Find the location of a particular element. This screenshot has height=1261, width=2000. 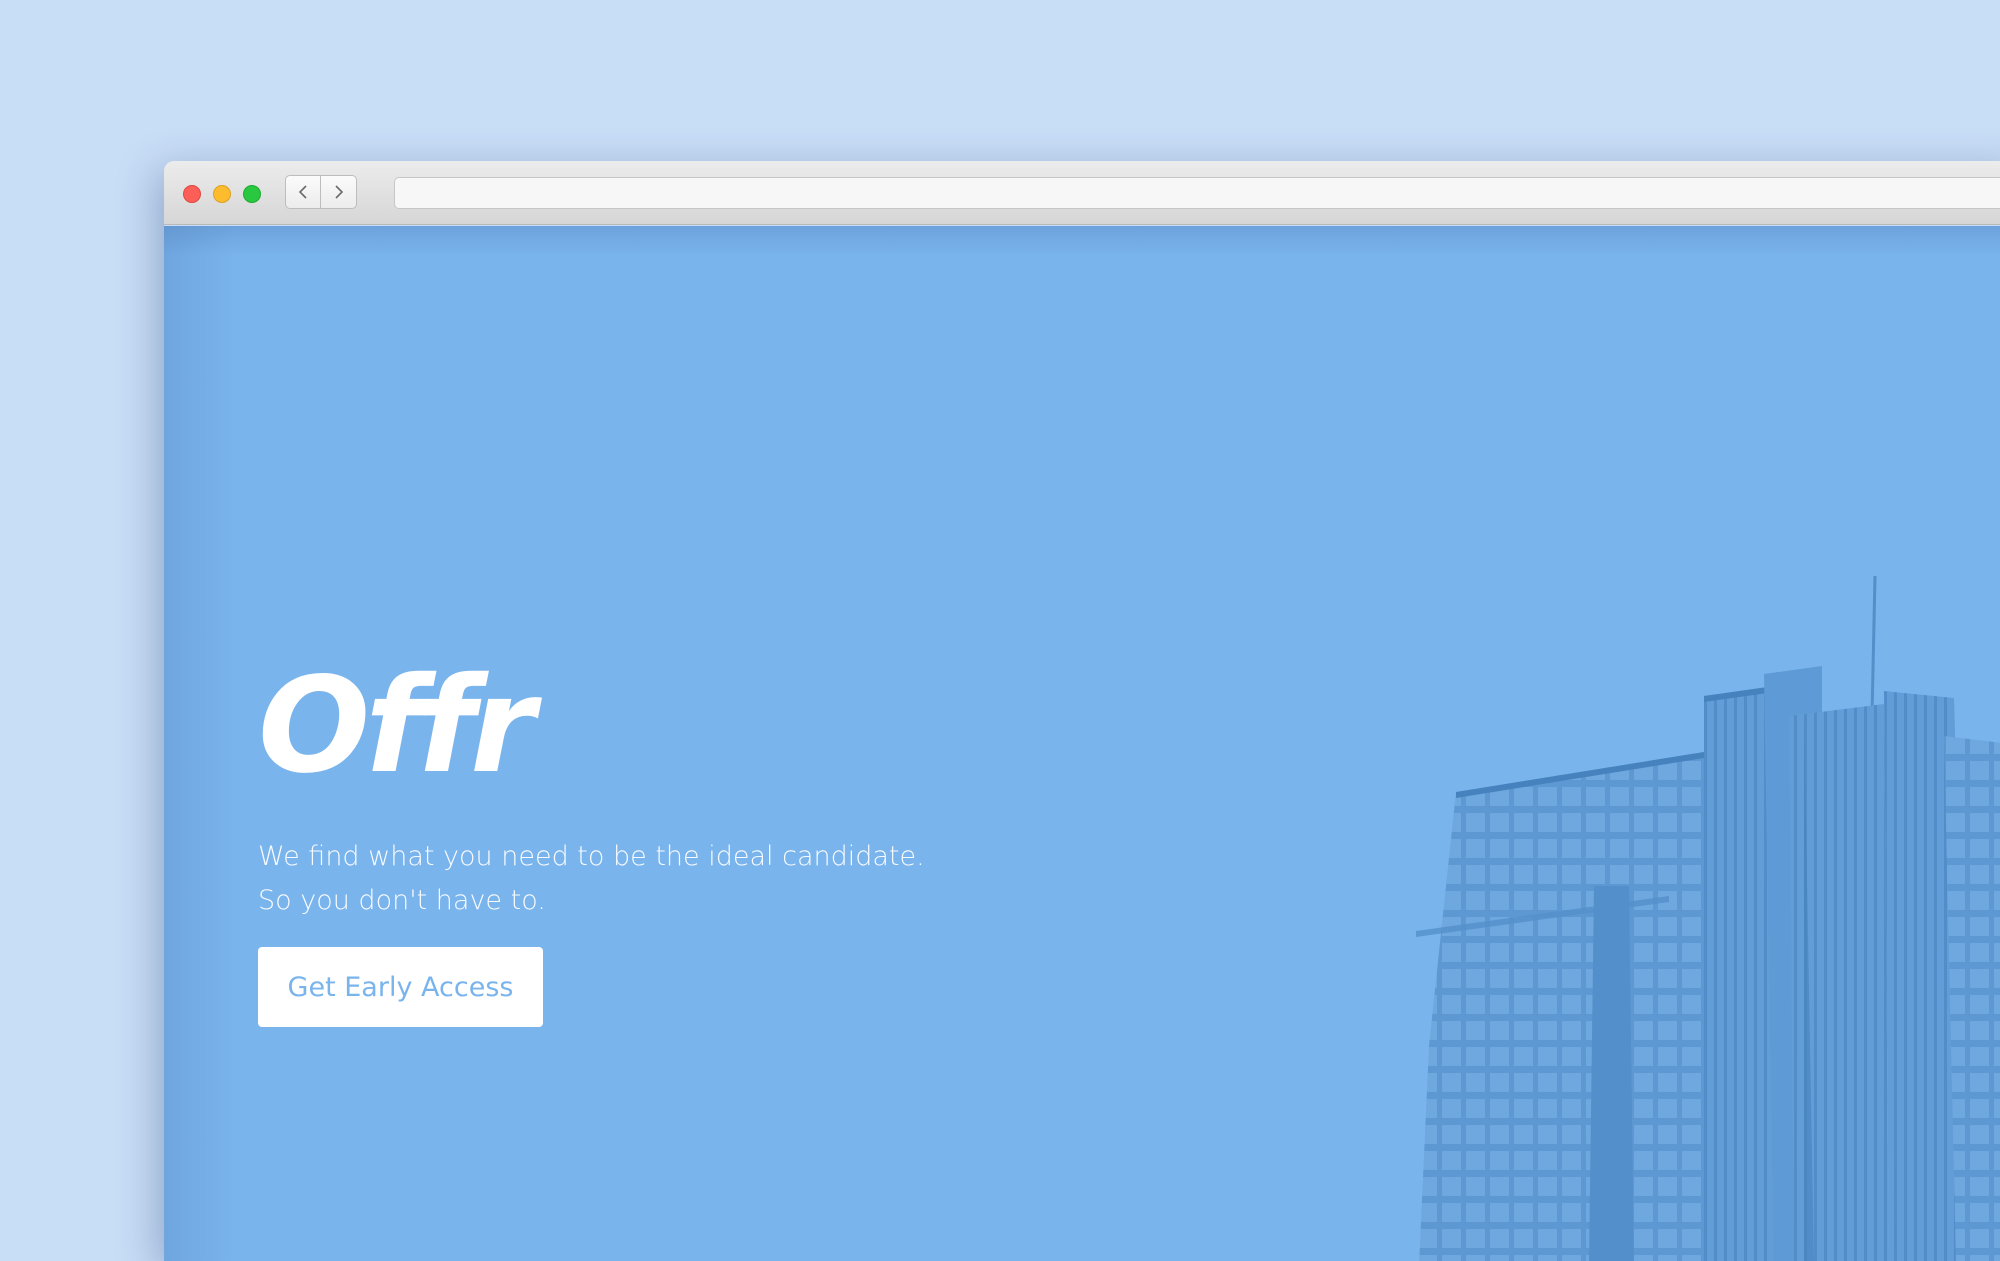

close-light-icon is located at coordinates (192, 194).